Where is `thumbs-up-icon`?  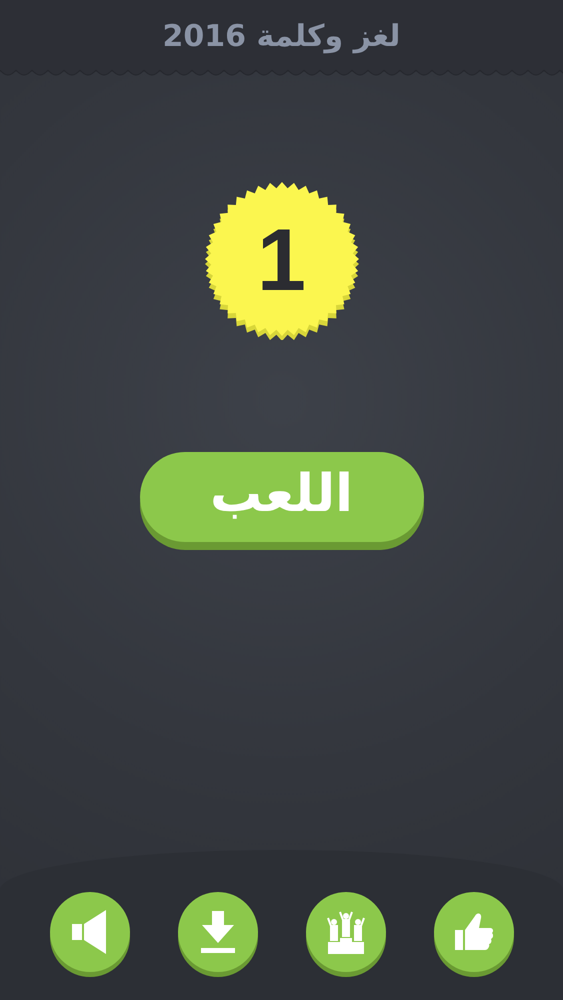
thumbs-up-icon is located at coordinates (473, 932).